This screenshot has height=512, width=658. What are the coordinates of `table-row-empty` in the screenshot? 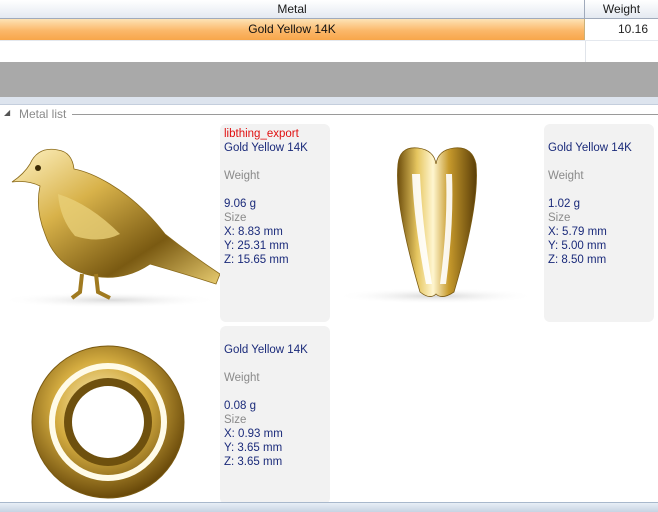 It's located at (329, 51).